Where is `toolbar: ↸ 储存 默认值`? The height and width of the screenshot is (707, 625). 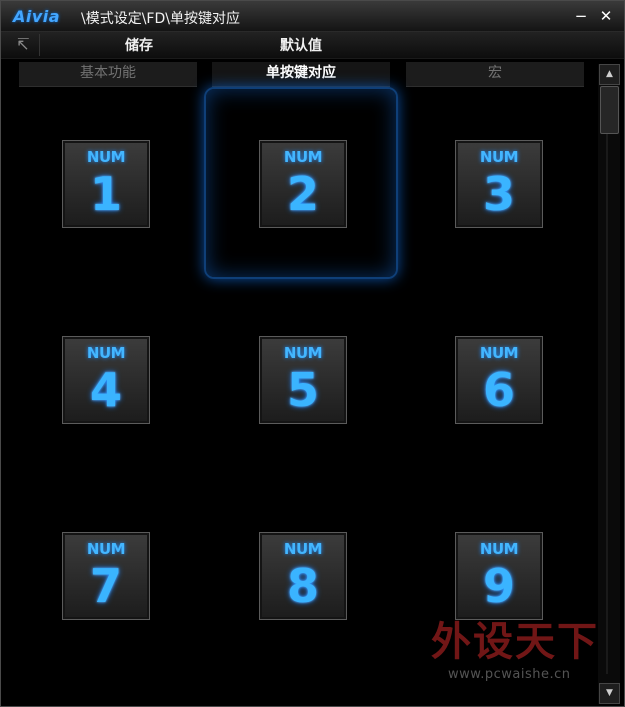
toolbar: ↸ 储存 默认值 is located at coordinates (312, 45).